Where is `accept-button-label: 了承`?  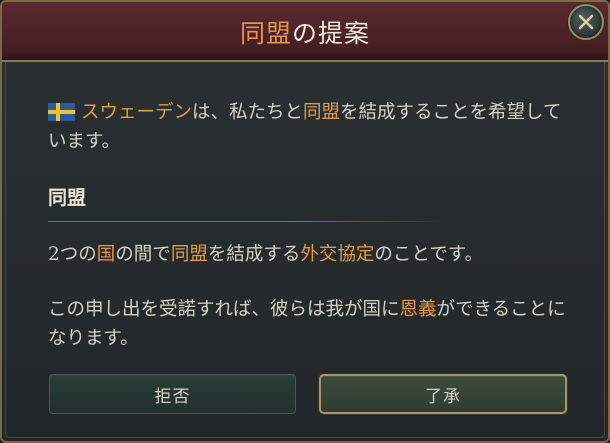
accept-button-label: 了承 is located at coordinates (443, 396).